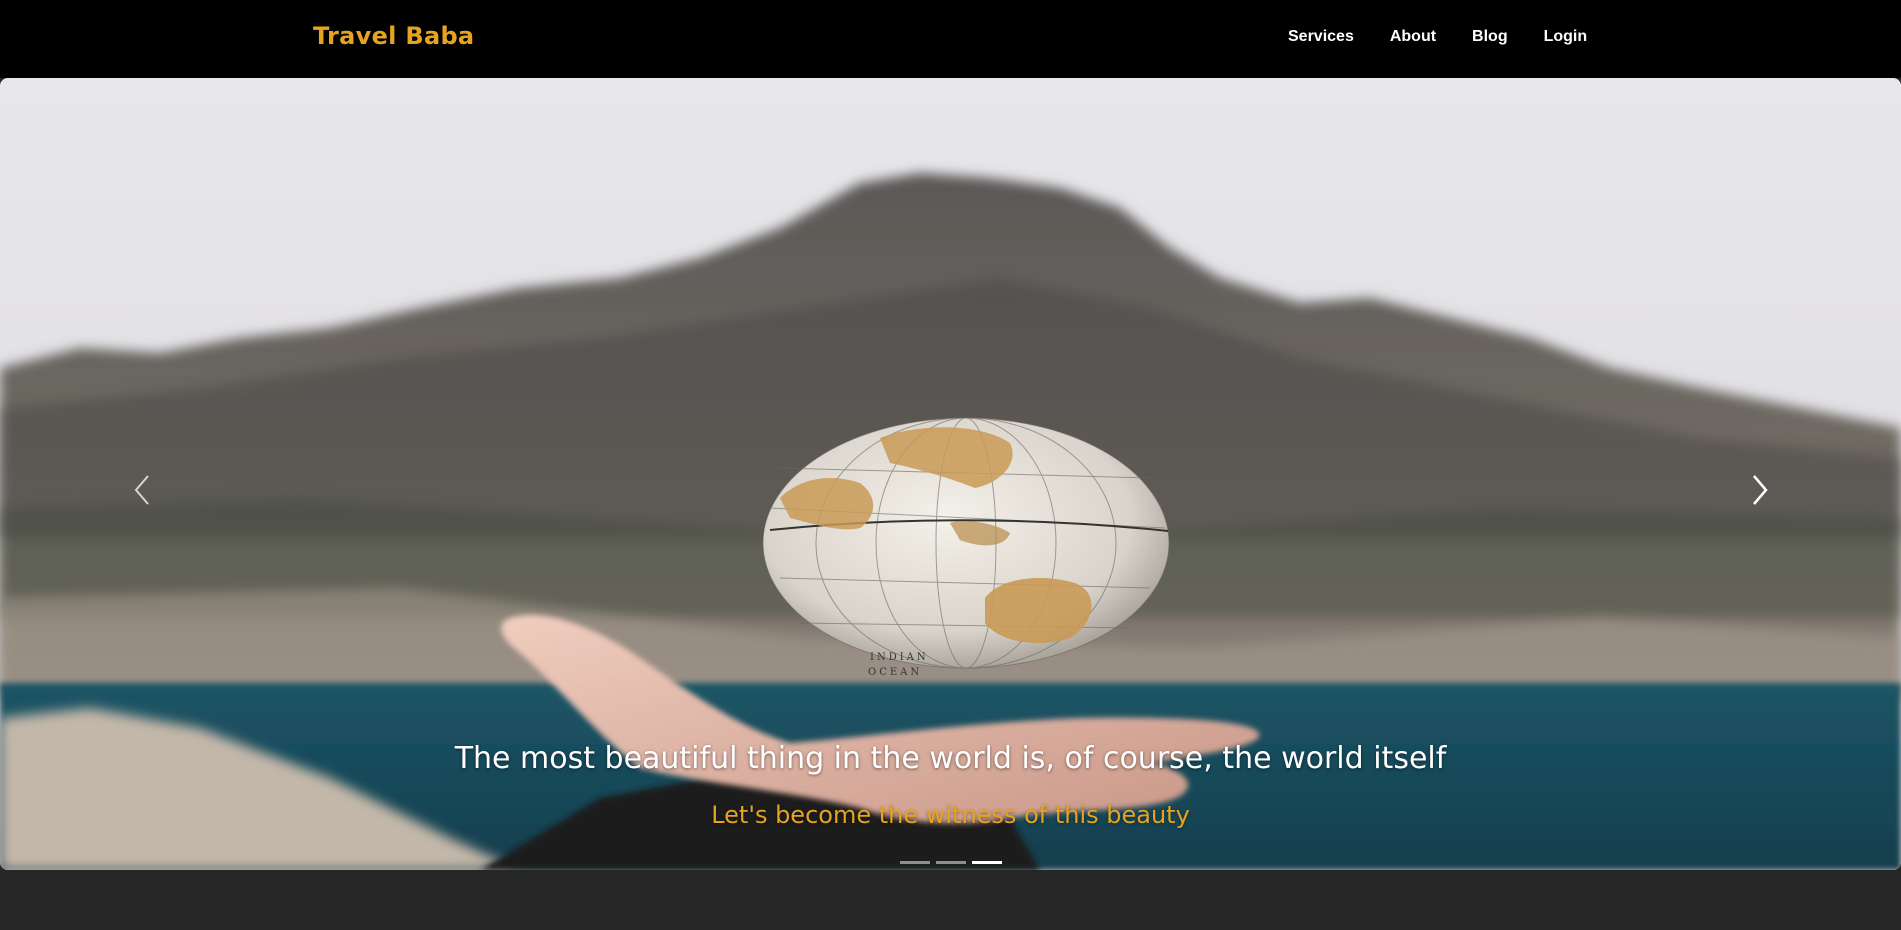 The width and height of the screenshot is (1901, 930). I want to click on nav-links: Services About Blog Login, so click(1455, 37).